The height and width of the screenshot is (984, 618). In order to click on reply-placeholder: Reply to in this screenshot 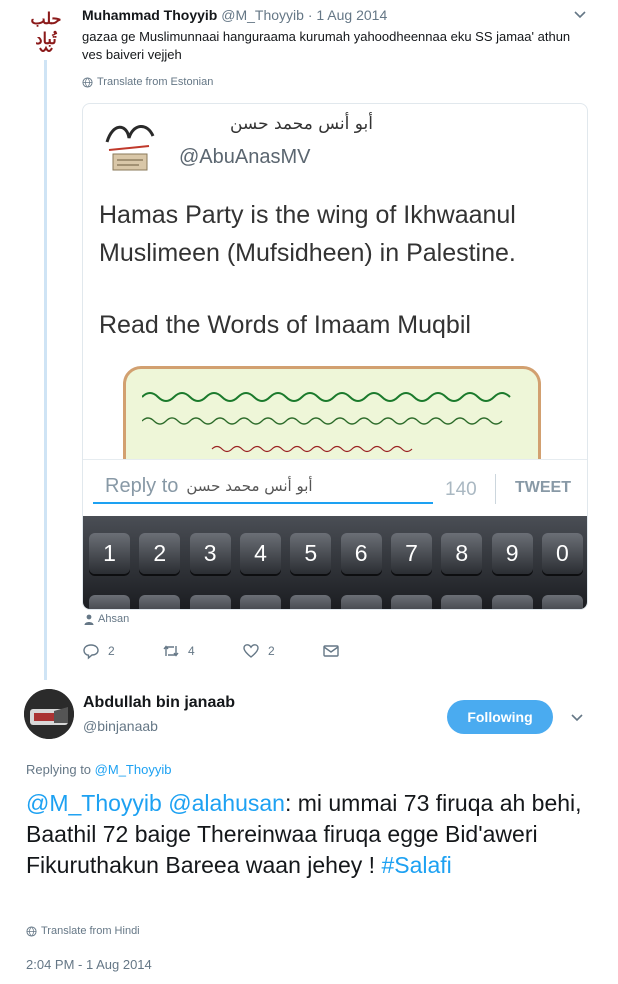, I will do `click(142, 485)`.